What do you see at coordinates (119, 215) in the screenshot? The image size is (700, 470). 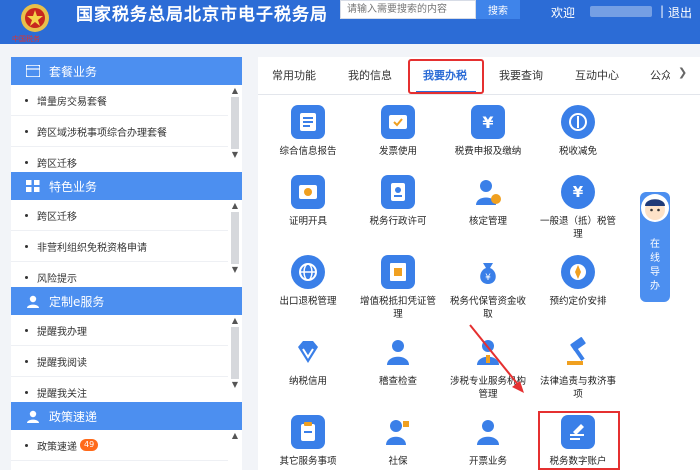 I see `sidebar-item: 跨区迁移` at bounding box center [119, 215].